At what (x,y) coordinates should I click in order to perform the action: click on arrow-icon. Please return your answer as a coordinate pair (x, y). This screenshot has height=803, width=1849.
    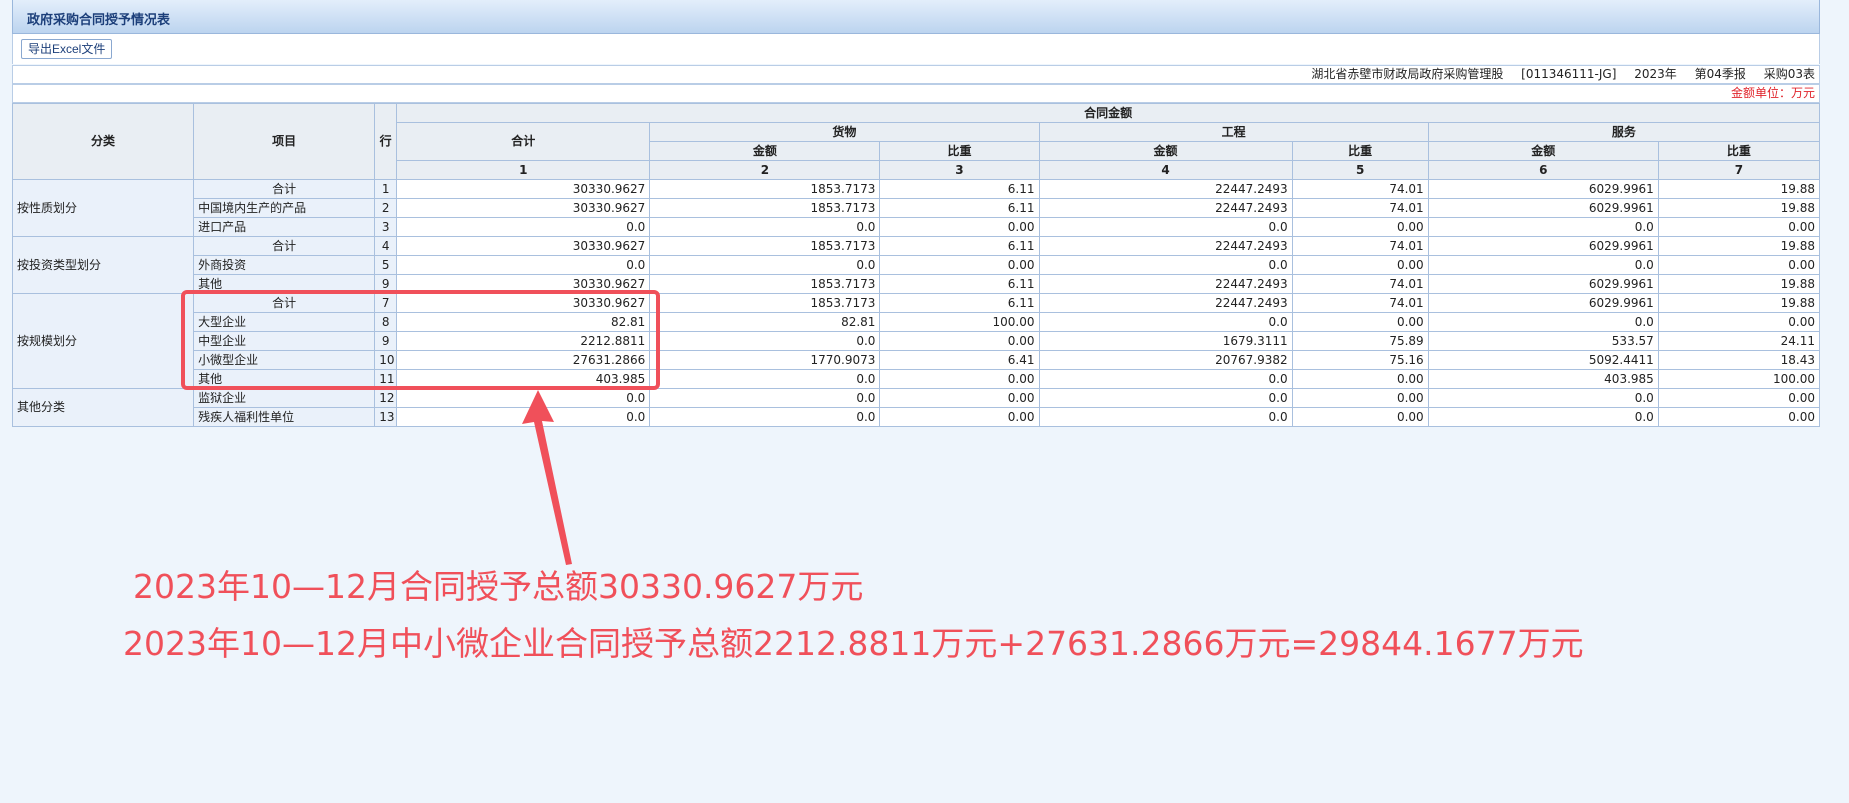
    Looking at the image, I should click on (547, 477).